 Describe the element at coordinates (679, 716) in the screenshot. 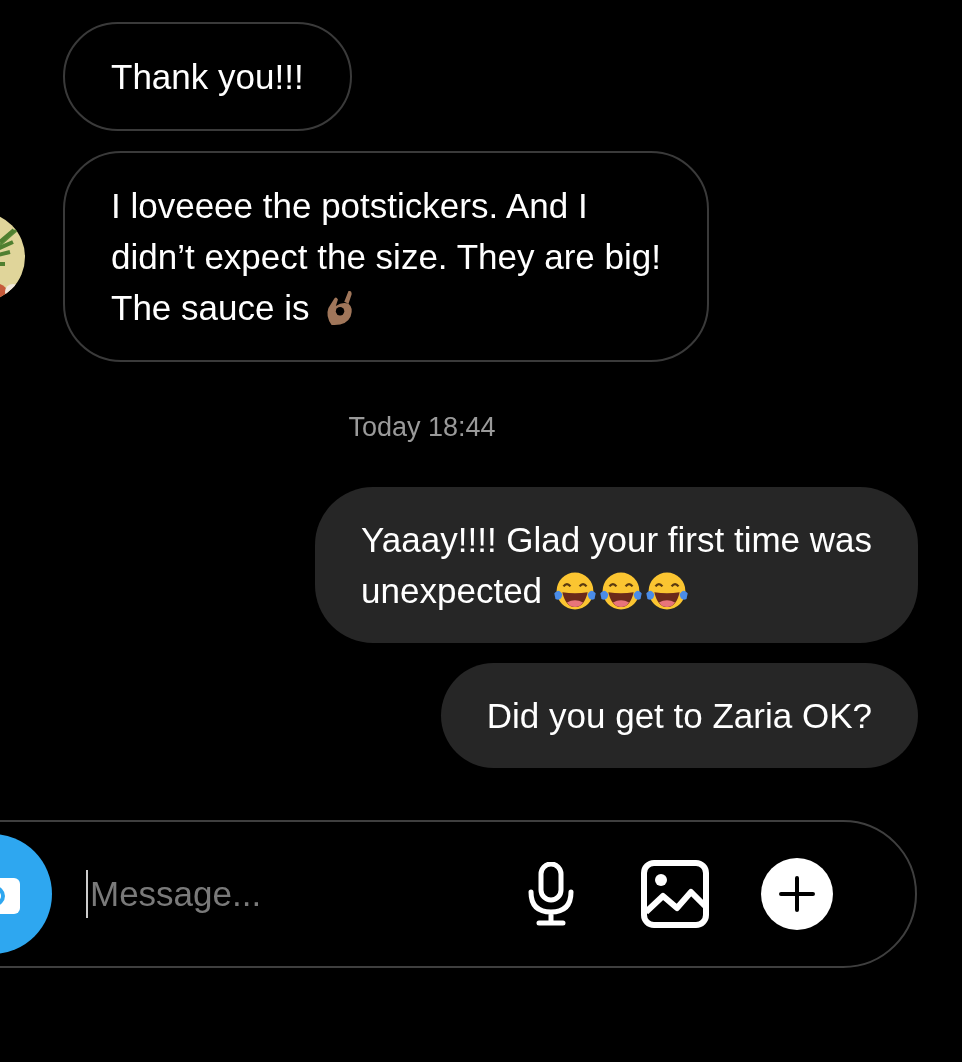

I see `message-text: Did you get to Zaria OK?` at that location.